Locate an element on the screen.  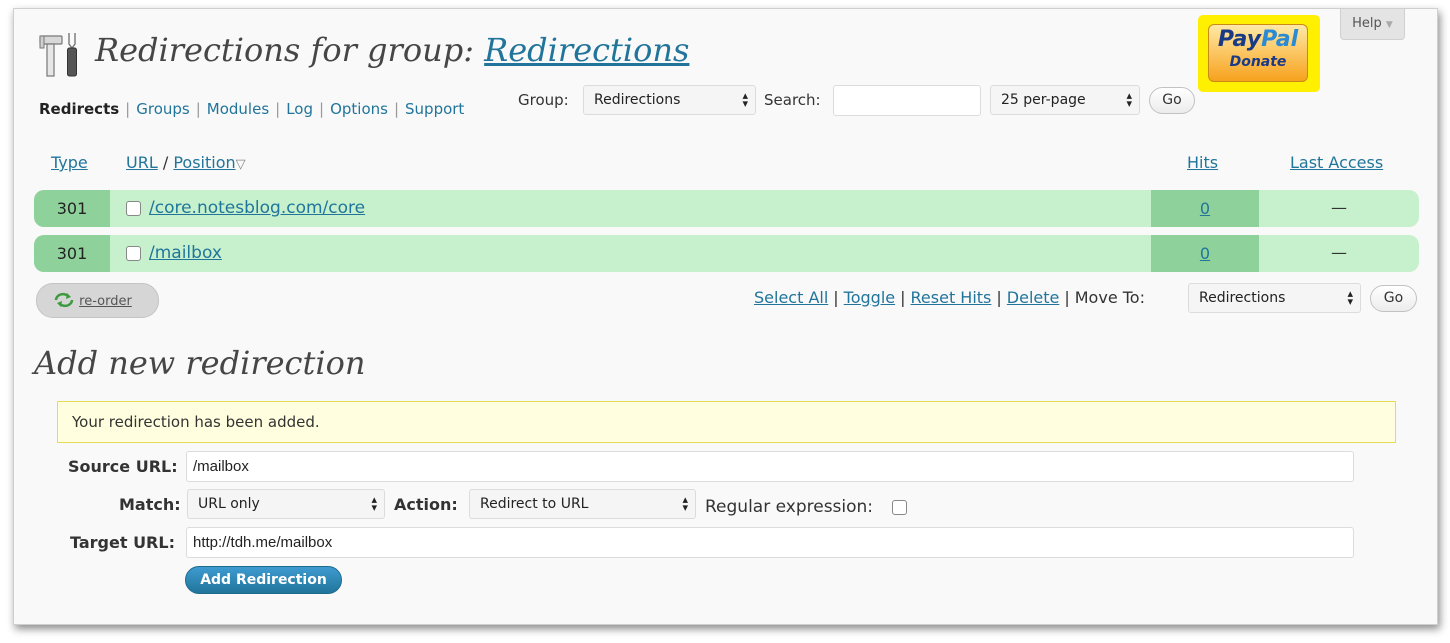
move-to-select: Redirections ▴ ▾ is located at coordinates (1274, 298).